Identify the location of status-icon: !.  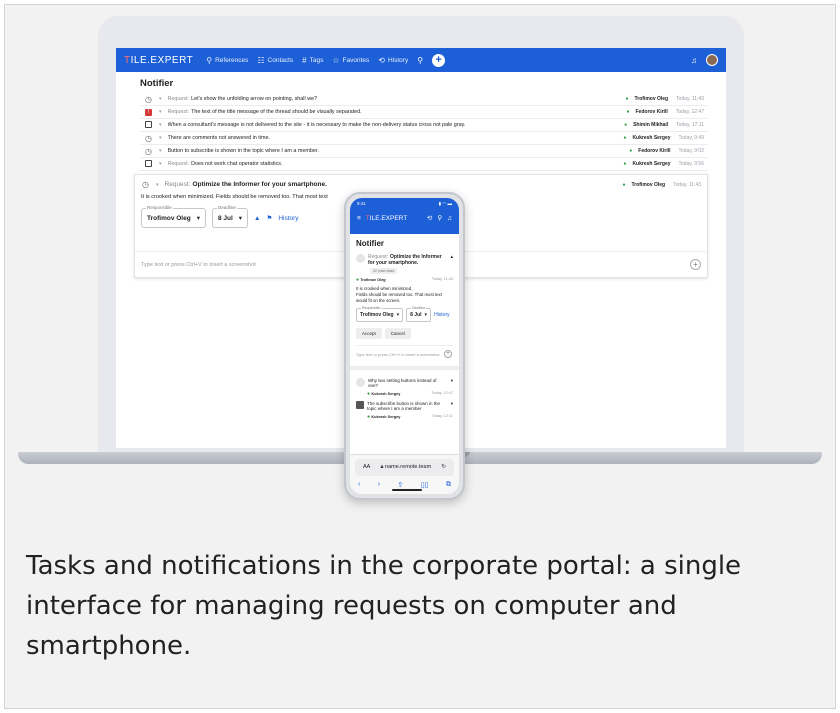
(148, 112).